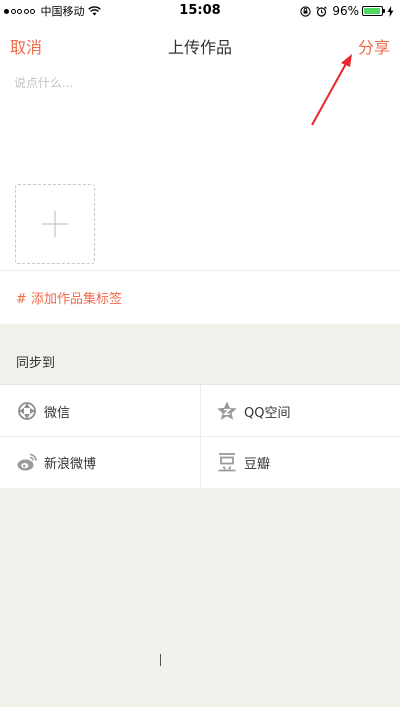 This screenshot has height=707, width=400. What do you see at coordinates (390, 11) in the screenshot?
I see `charging-icon` at bounding box center [390, 11].